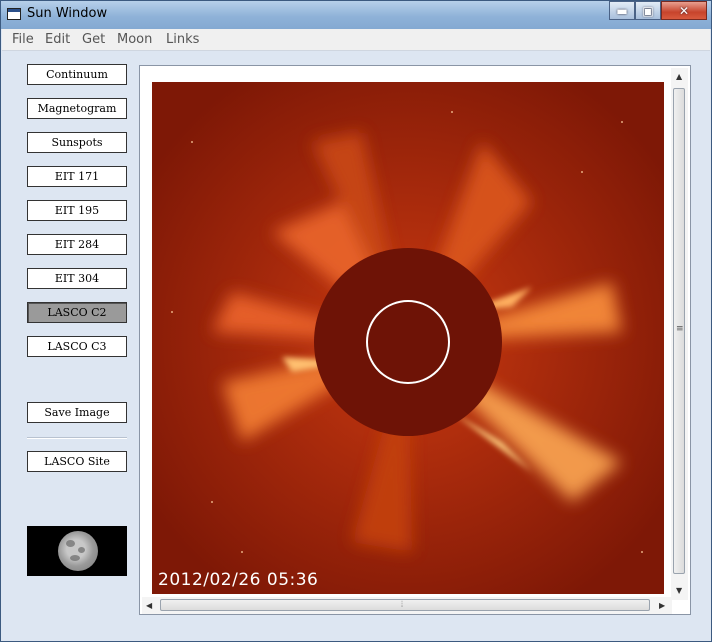  What do you see at coordinates (149, 605) in the screenshot?
I see `scroll-left-arrow-icon: ◀` at bounding box center [149, 605].